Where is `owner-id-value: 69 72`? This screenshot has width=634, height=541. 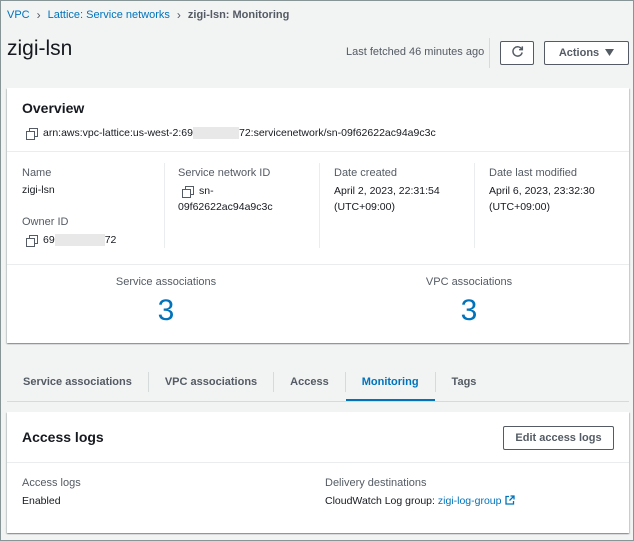
owner-id-value: 69 72 is located at coordinates (71, 240).